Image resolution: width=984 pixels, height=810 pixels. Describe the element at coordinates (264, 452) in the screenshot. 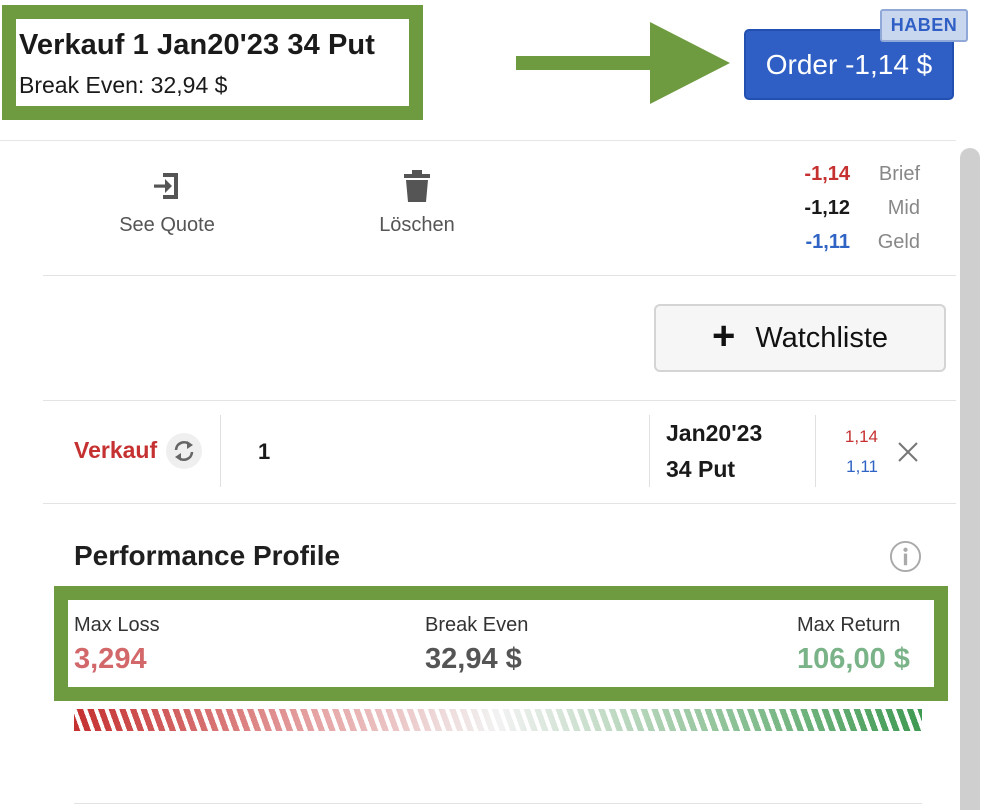

I see `leg-quantity: 1` at that location.